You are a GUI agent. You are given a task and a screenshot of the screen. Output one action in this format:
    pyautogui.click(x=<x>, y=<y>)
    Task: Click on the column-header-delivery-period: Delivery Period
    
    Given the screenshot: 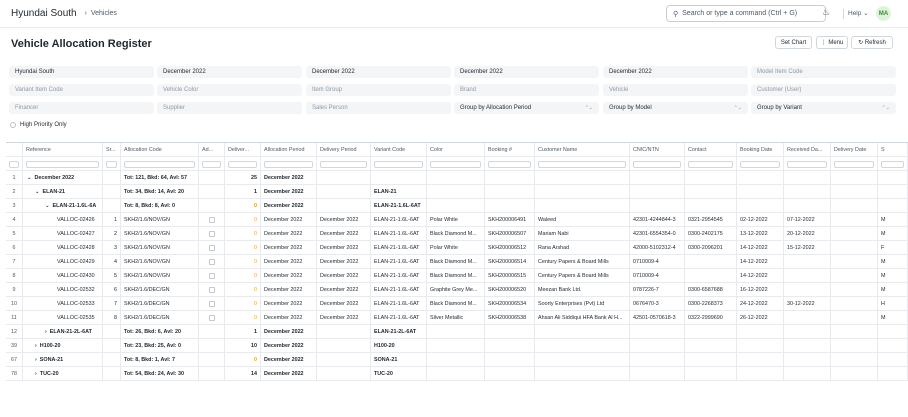 What is the action you would take?
    pyautogui.click(x=344, y=150)
    